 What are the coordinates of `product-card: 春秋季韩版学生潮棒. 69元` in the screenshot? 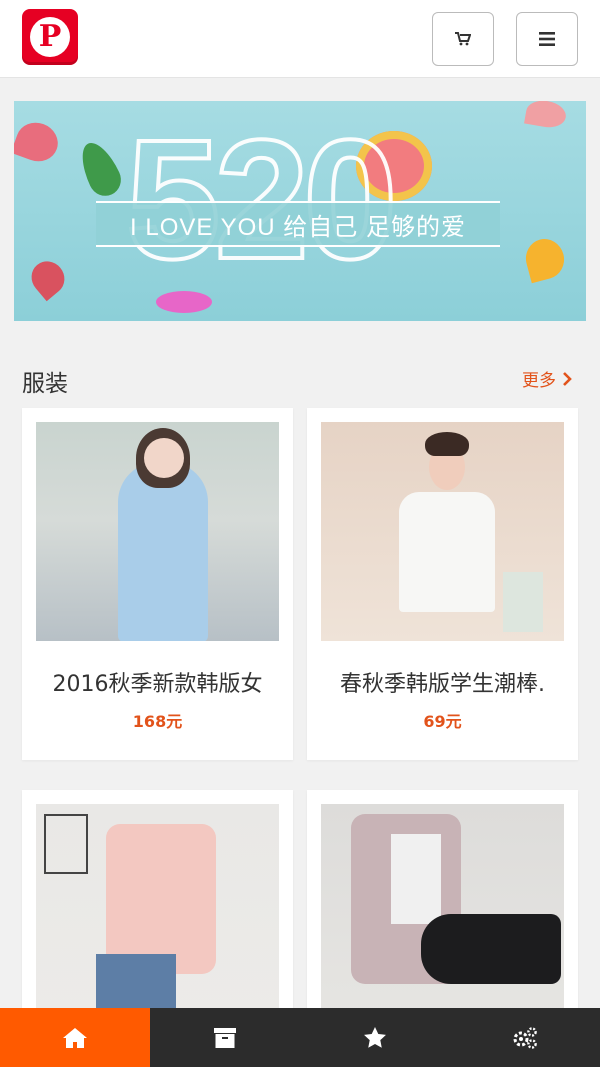 It's located at (442, 584).